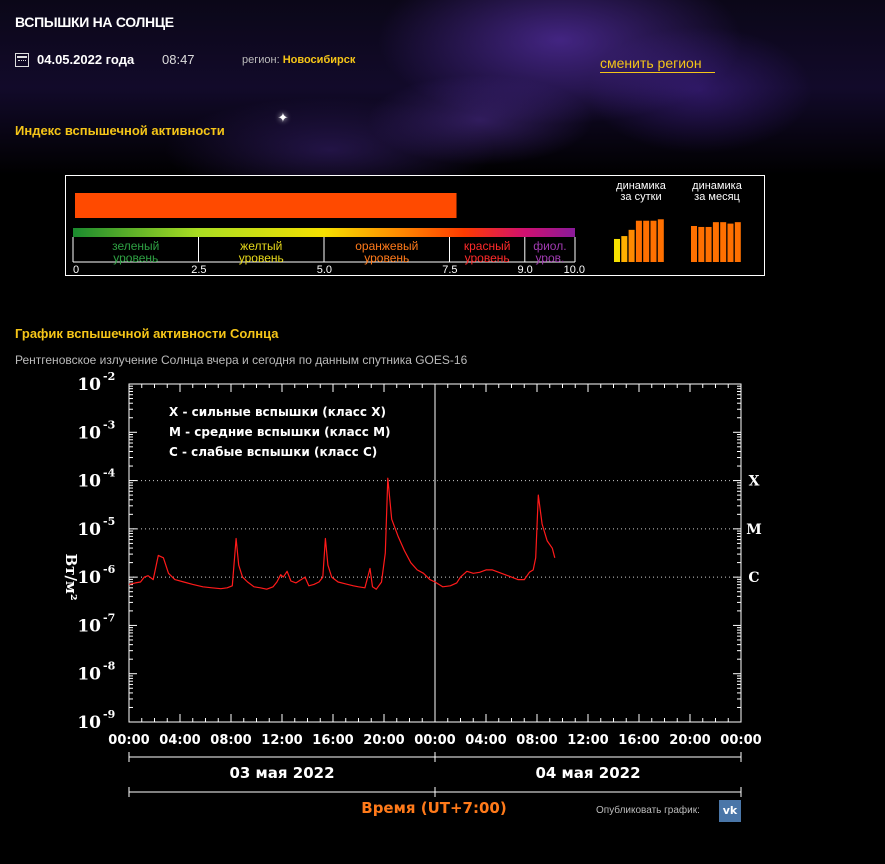  What do you see at coordinates (449, 270) in the screenshot?
I see `index-scale-tick-label: 7.5` at bounding box center [449, 270].